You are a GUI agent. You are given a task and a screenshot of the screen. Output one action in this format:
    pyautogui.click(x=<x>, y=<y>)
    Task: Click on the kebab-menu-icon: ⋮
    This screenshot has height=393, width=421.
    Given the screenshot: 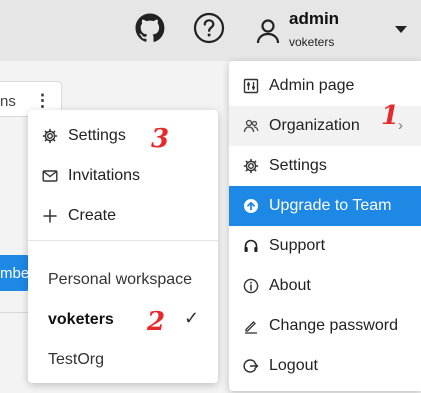 What is the action you would take?
    pyautogui.click(x=42, y=101)
    